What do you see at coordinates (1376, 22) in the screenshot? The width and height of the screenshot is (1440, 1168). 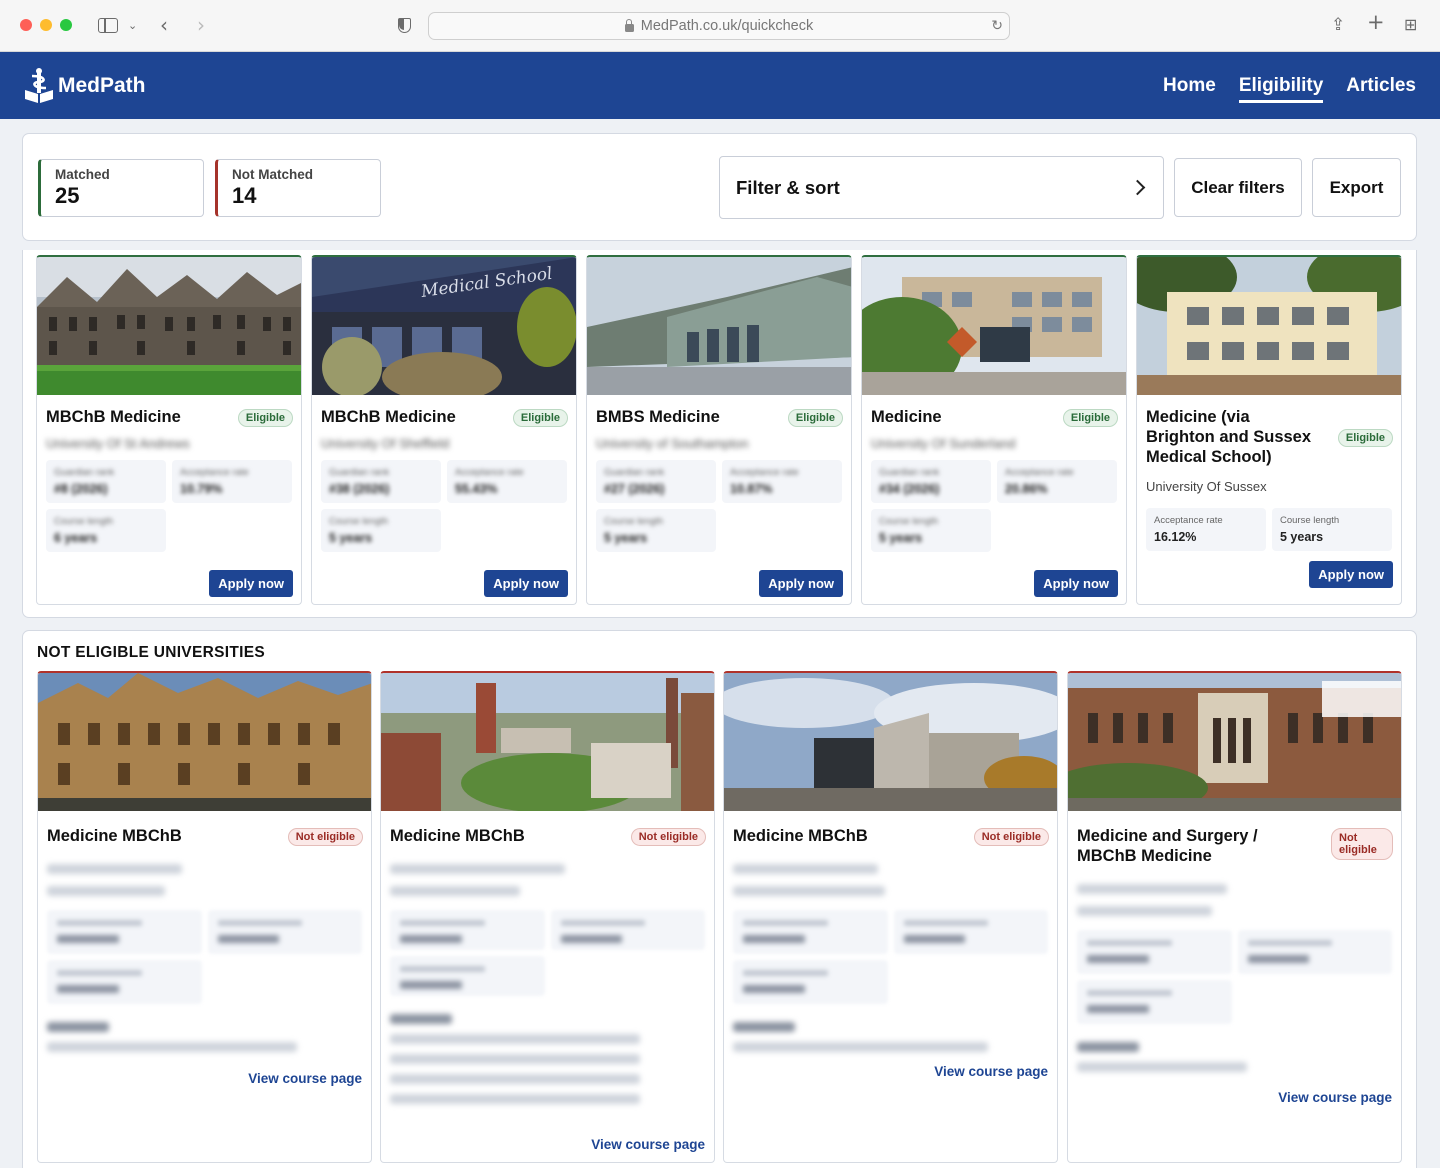 I see `new-tab-icon: +` at bounding box center [1376, 22].